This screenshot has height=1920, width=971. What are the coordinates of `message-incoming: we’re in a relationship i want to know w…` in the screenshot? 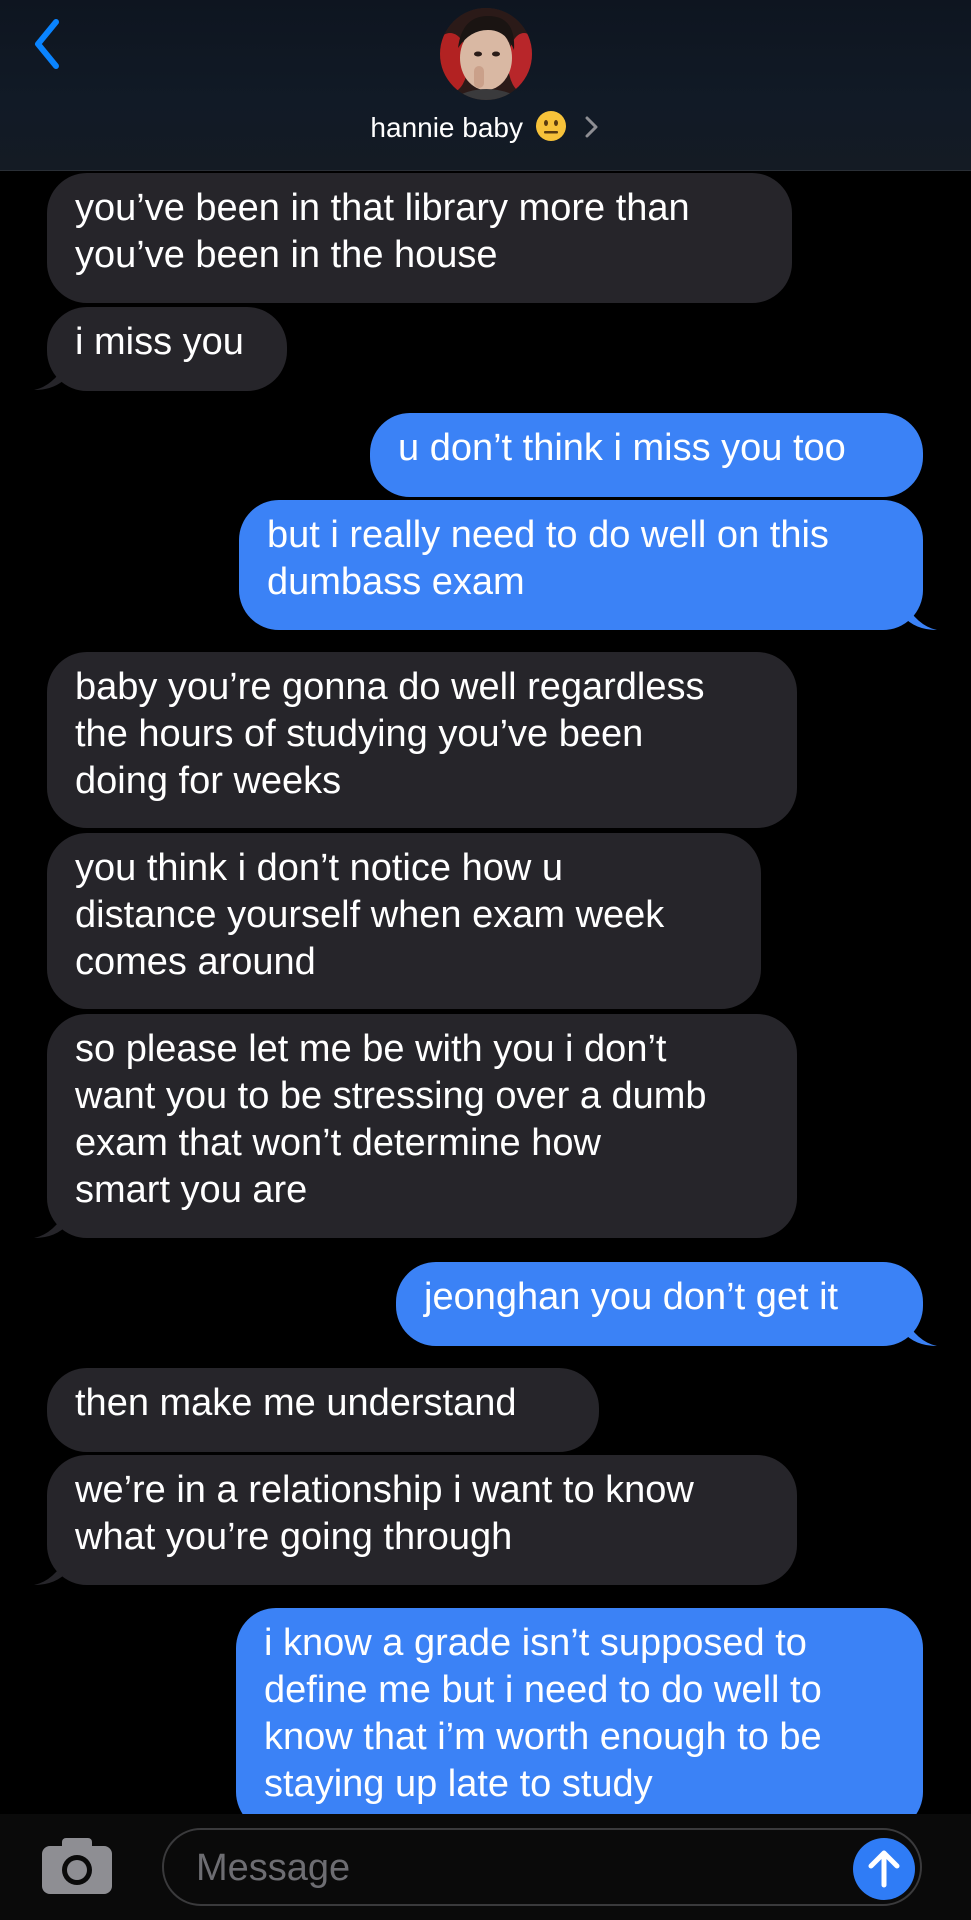 It's located at (422, 1520).